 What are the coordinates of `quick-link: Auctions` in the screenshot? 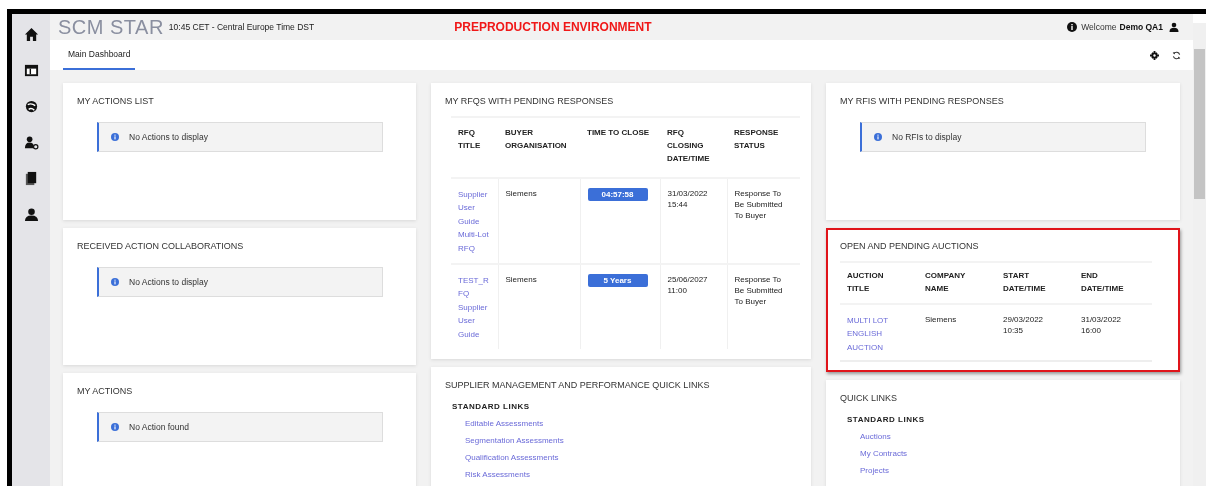 It's located at (1013, 437).